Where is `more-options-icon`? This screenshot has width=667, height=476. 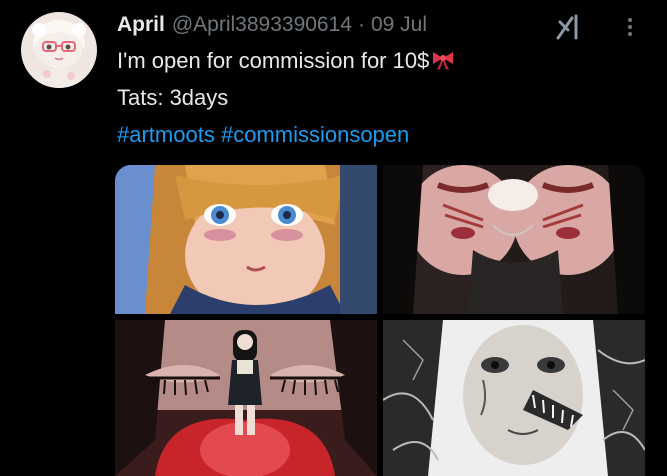
more-options-icon is located at coordinates (630, 27).